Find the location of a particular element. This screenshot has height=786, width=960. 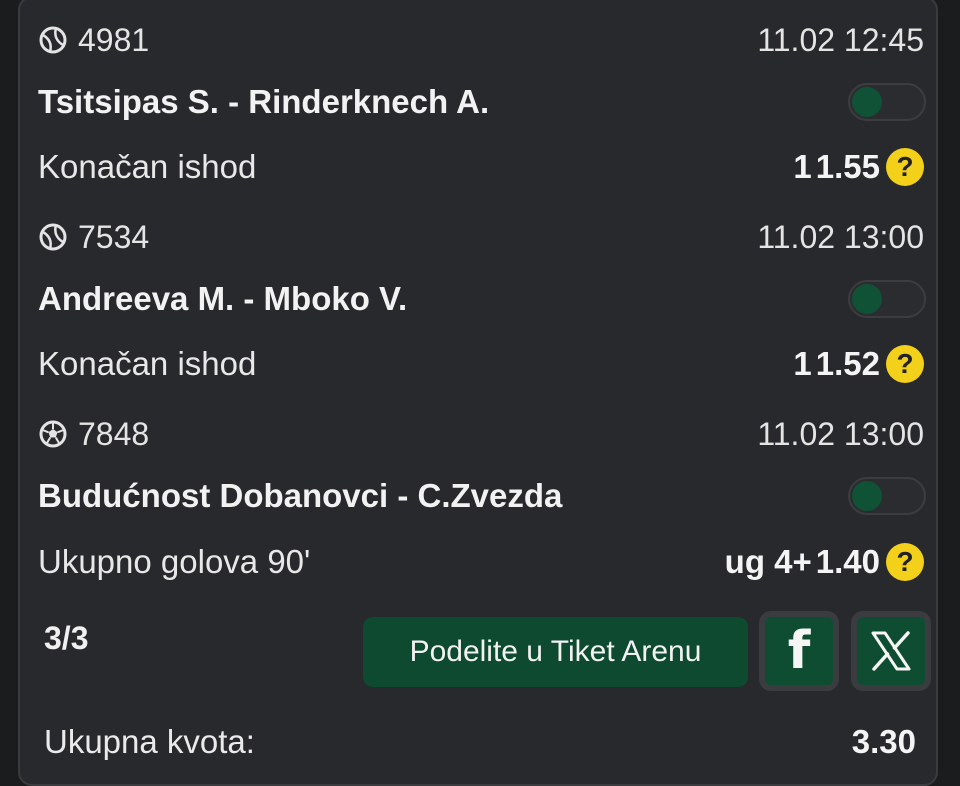

match-meta-row: 4981 11.02 12:45 is located at coordinates (481, 40).